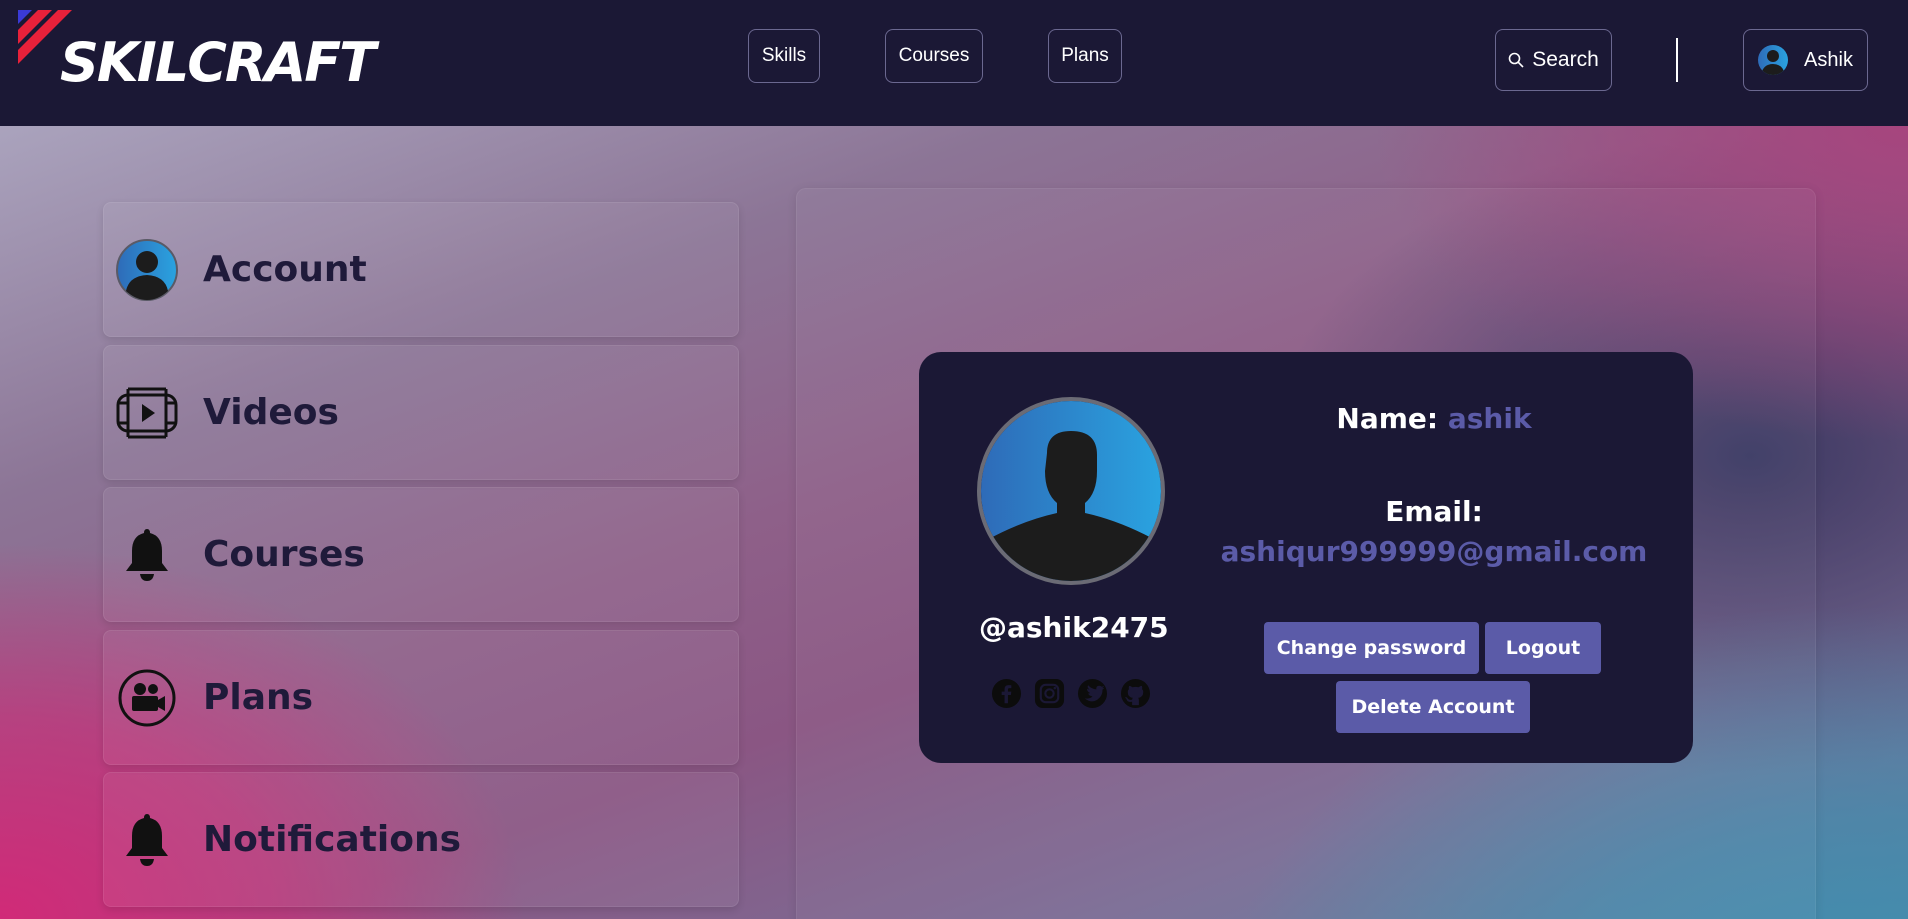 Image resolution: width=1908 pixels, height=919 pixels. I want to click on instagram-icon, so click(1049, 693).